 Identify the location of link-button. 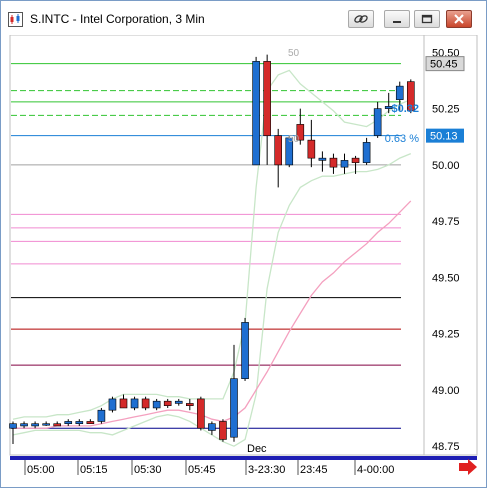
(361, 19).